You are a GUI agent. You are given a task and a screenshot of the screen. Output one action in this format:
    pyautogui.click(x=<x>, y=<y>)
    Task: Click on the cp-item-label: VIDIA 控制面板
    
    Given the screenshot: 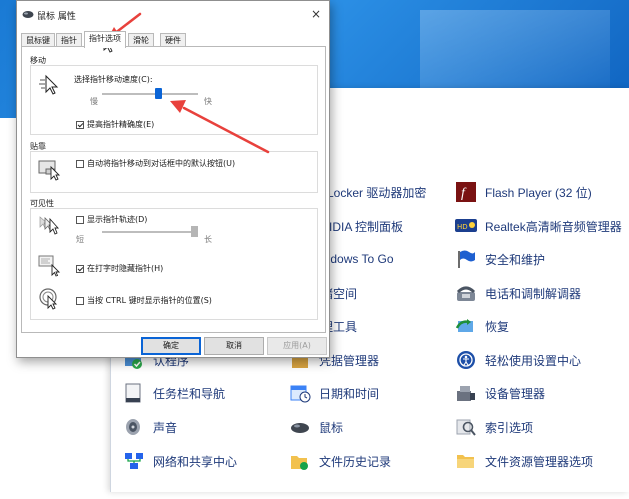 What is the action you would take?
    pyautogui.click(x=362, y=226)
    